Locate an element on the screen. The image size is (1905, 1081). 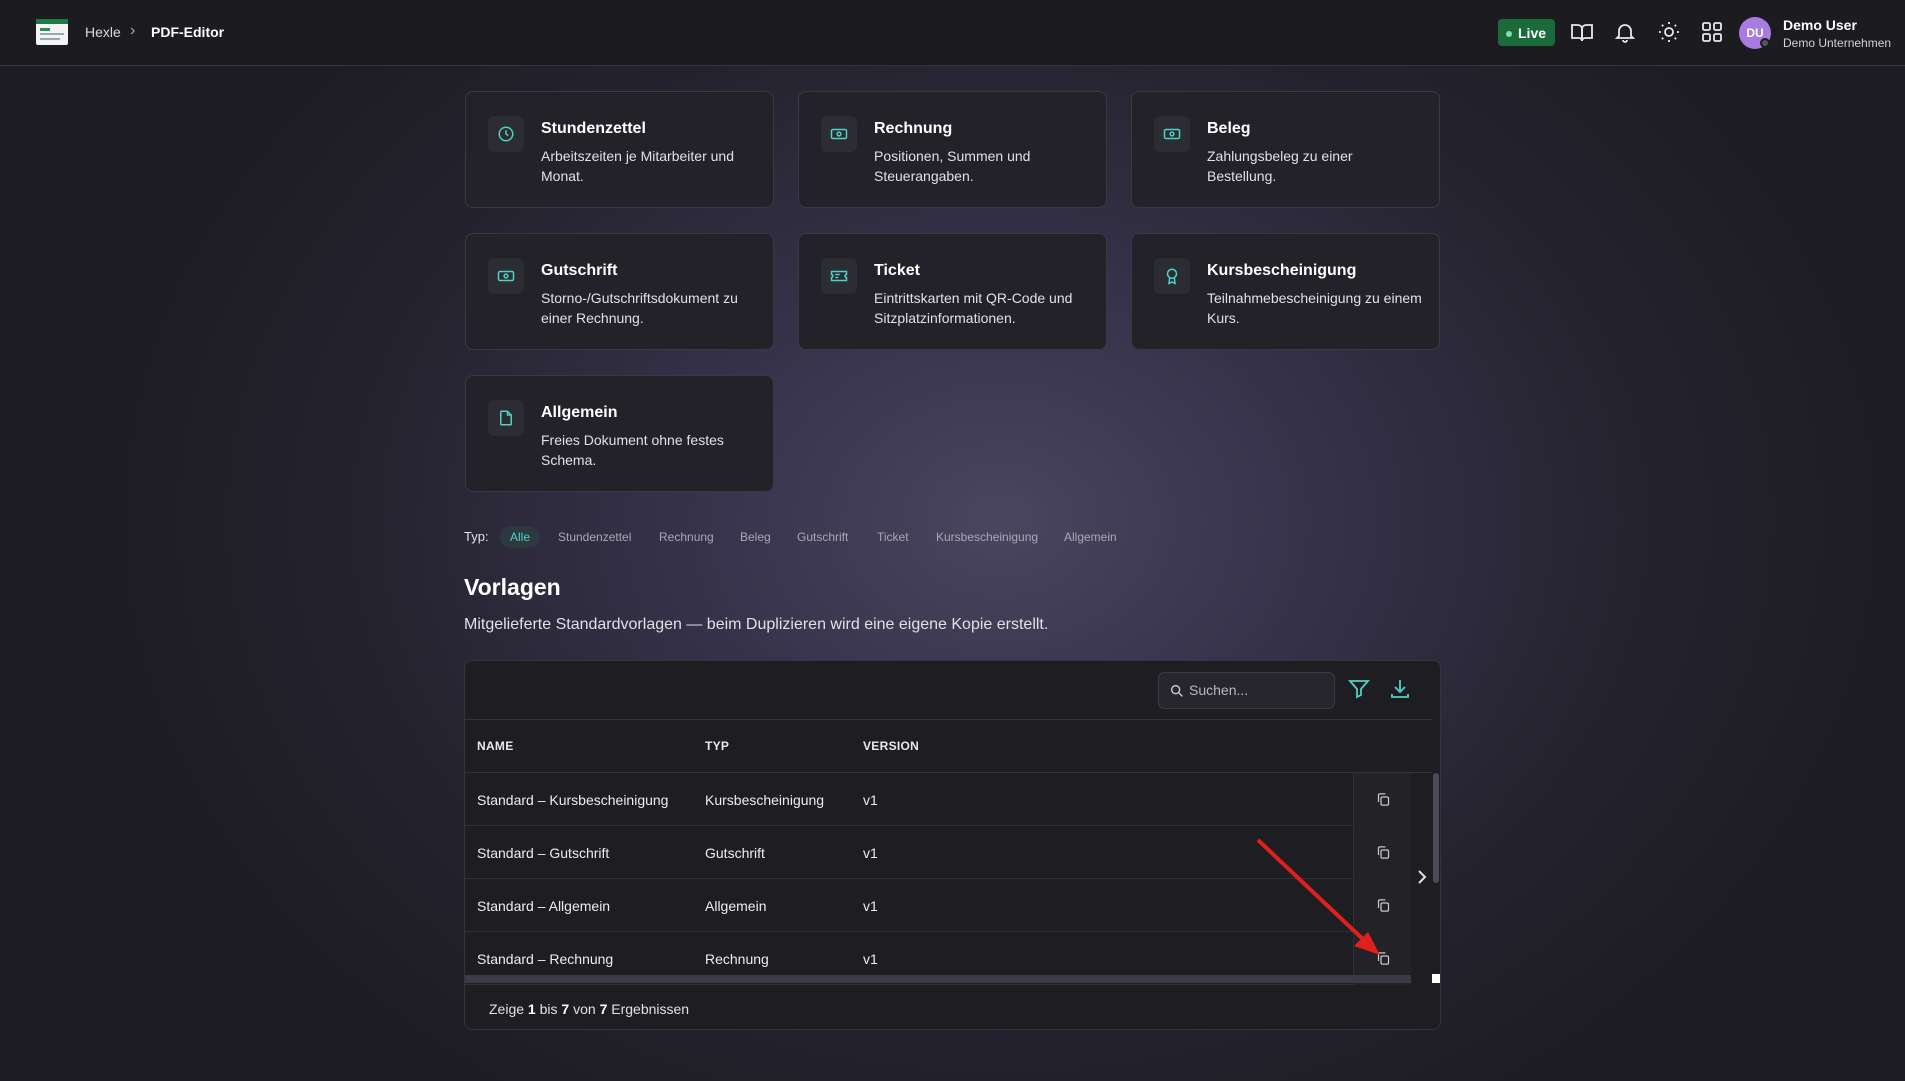
search-input is located at coordinates (1259, 690).